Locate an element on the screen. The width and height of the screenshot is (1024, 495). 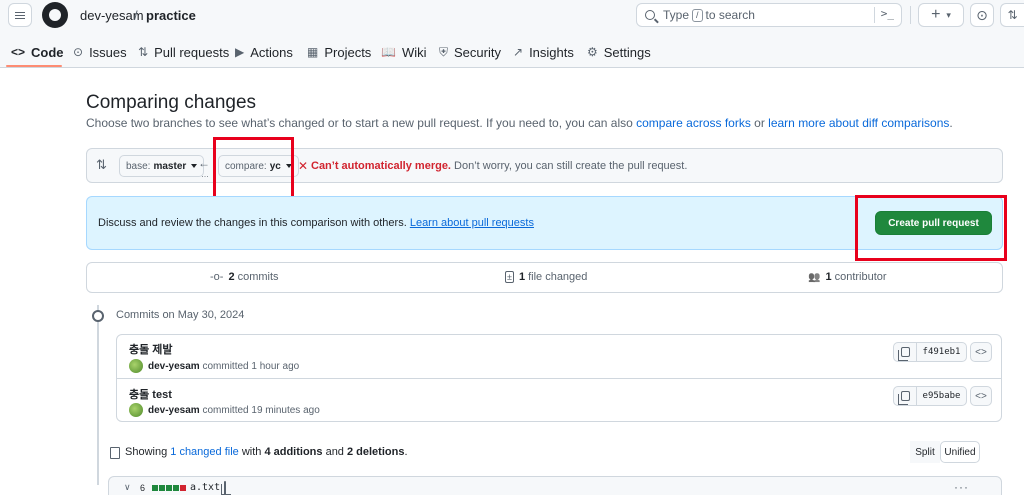
commits-date: Commits on May 30, 2024 is located at coordinates (180, 315).